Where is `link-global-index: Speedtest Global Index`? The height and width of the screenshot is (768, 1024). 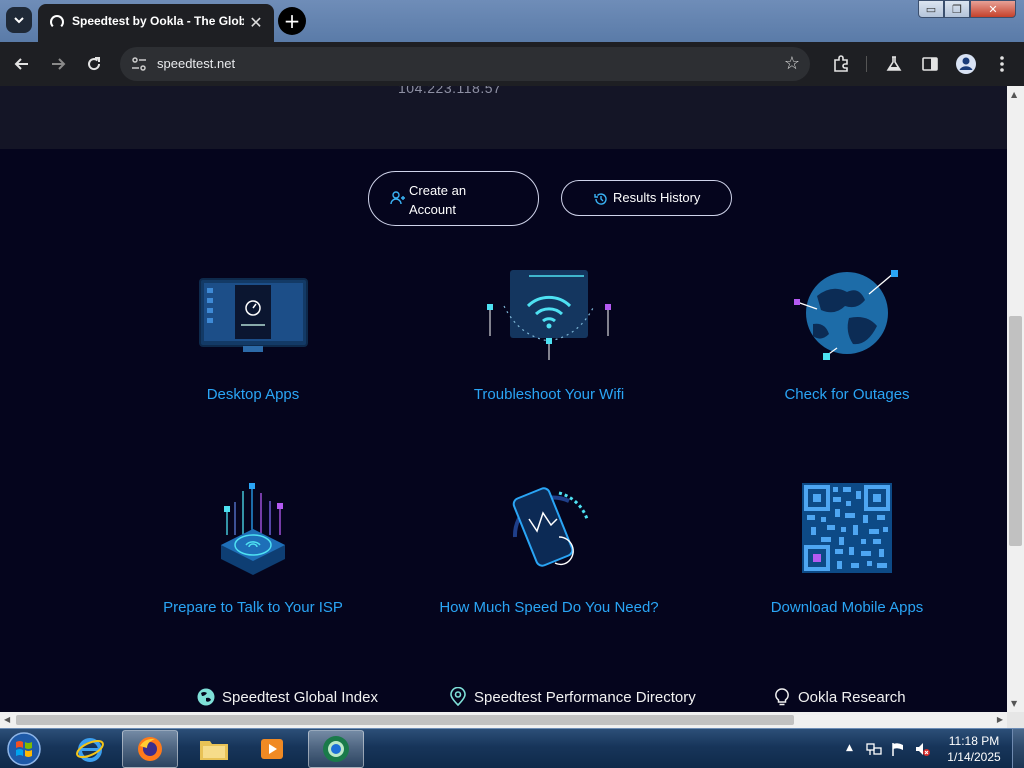
link-global-index: Speedtest Global Index is located at coordinates (287, 697).